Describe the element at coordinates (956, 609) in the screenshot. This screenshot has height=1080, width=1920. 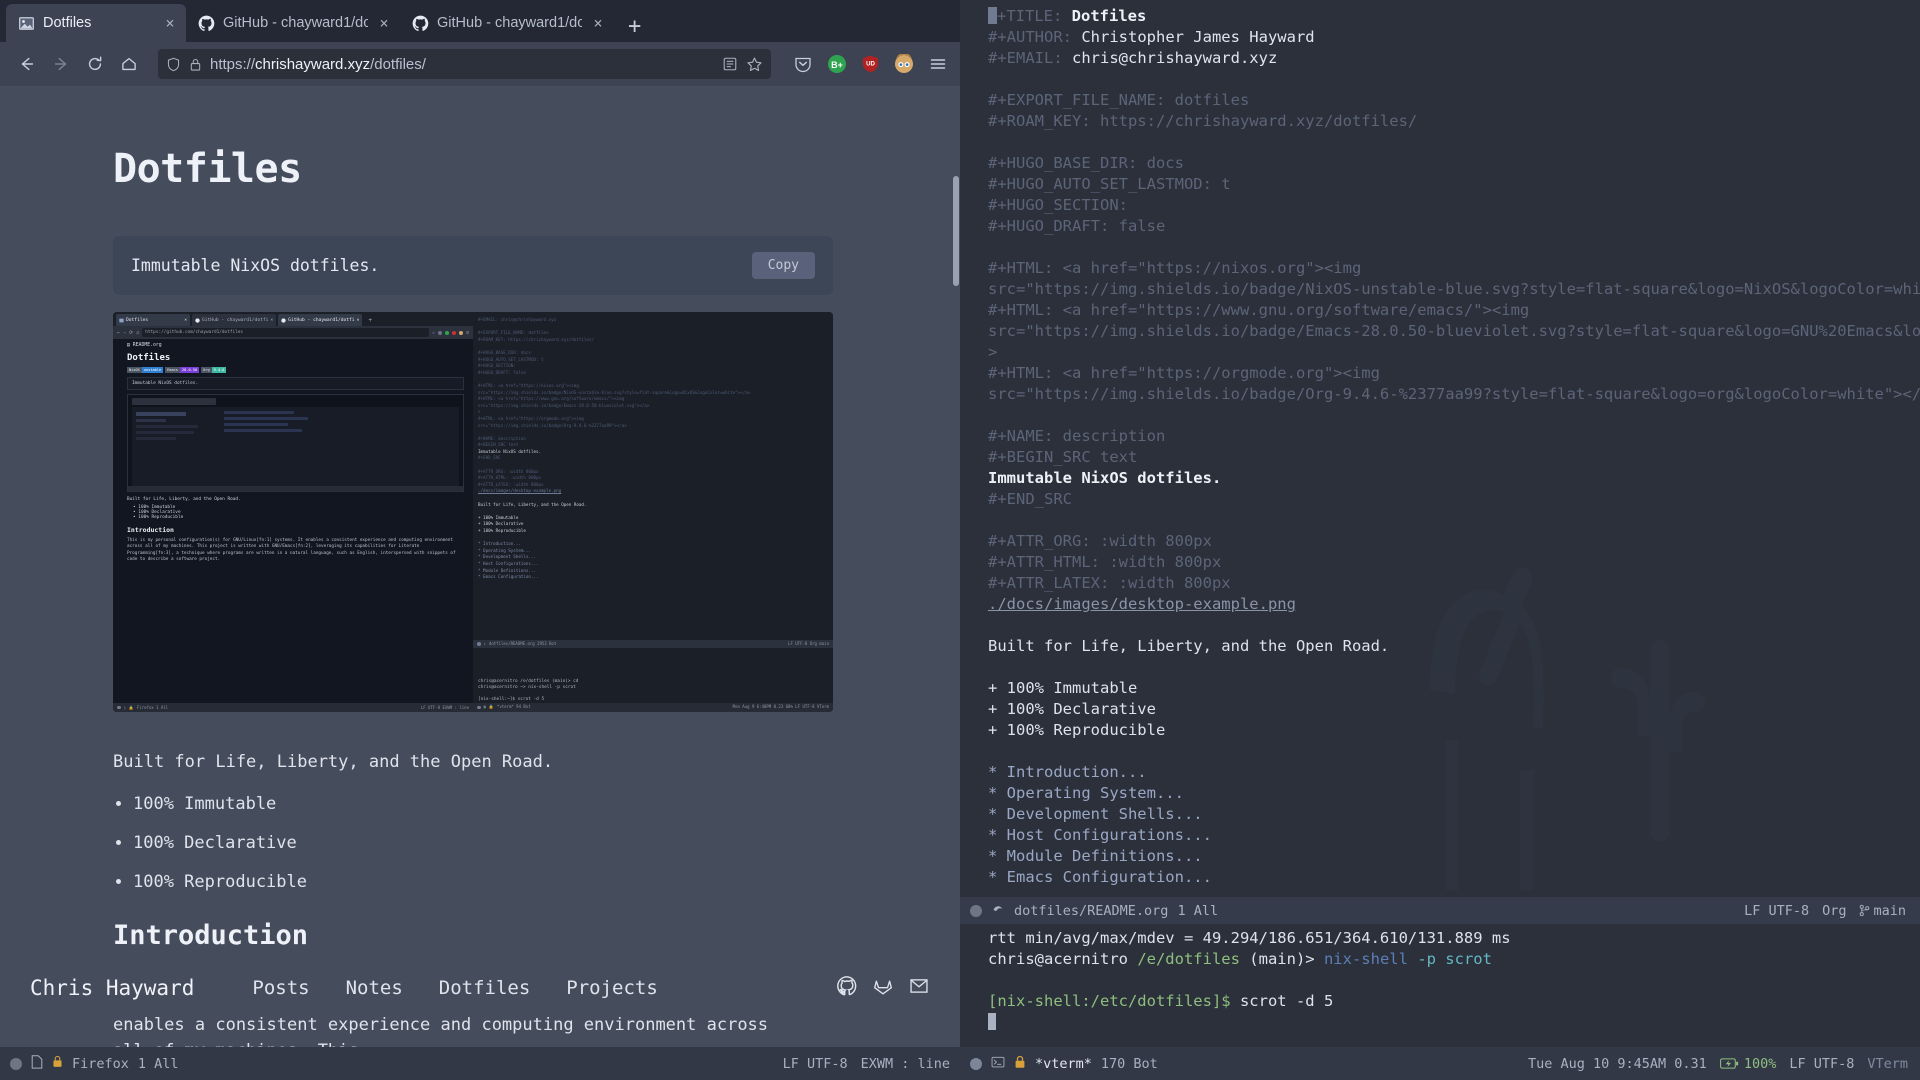
I see `page-scrollbar` at that location.